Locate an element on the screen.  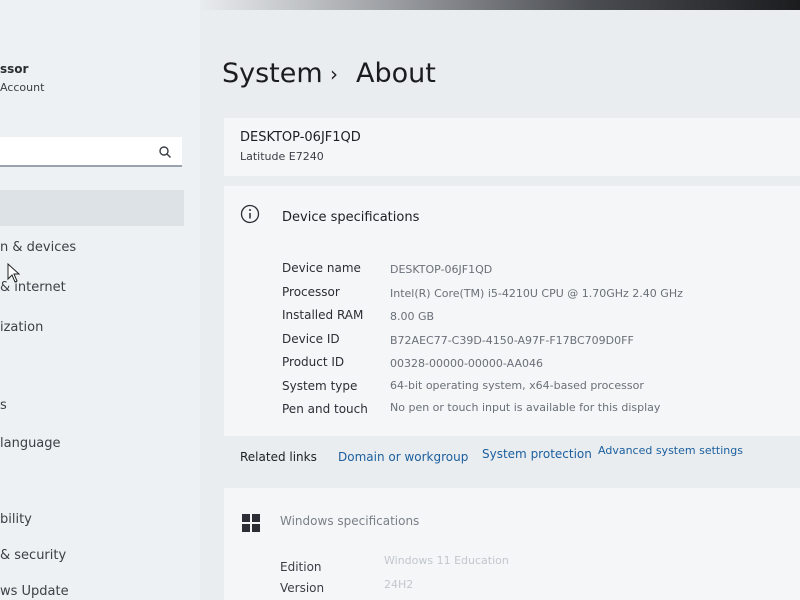
win-spec-value: 24H2 is located at coordinates (399, 584).